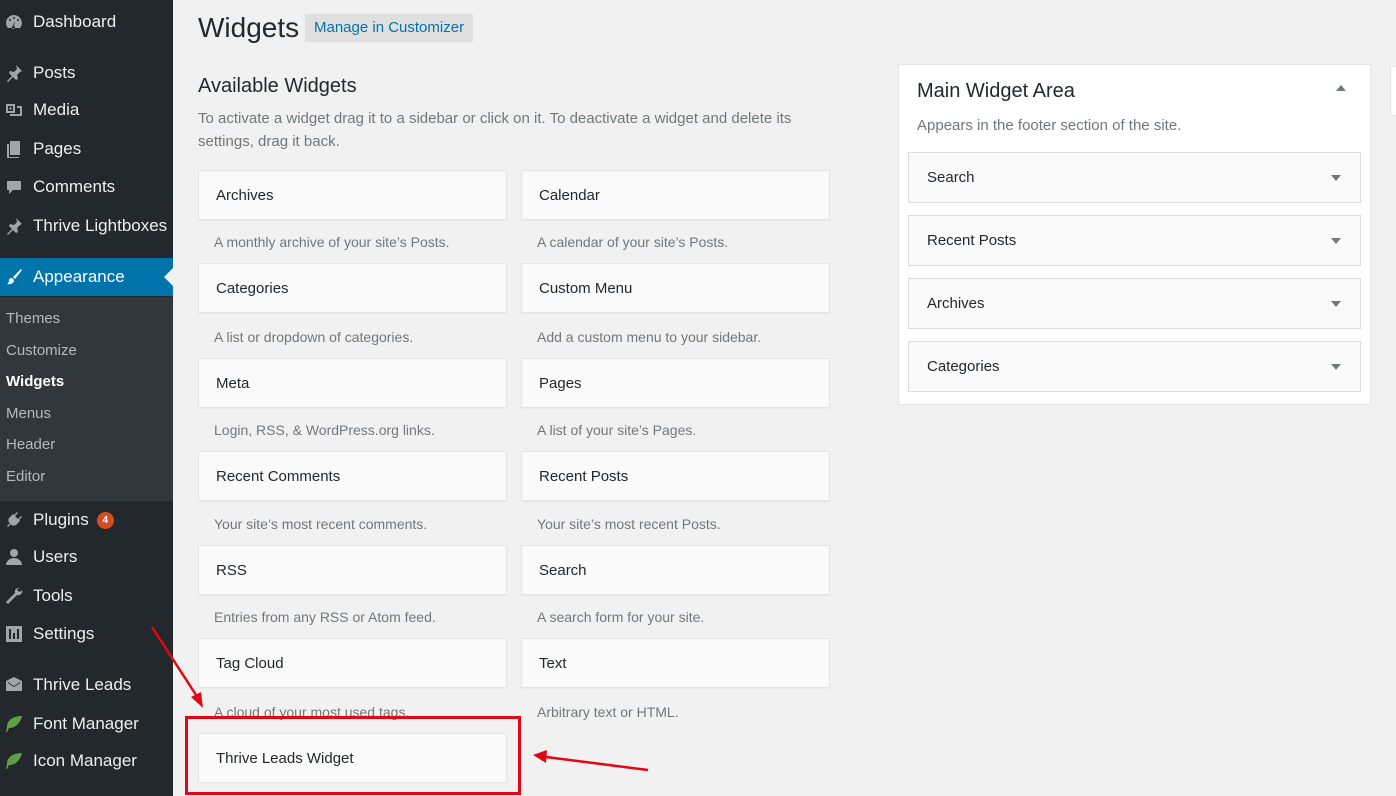 This screenshot has width=1396, height=796. I want to click on menu-label: Users, so click(55, 556).